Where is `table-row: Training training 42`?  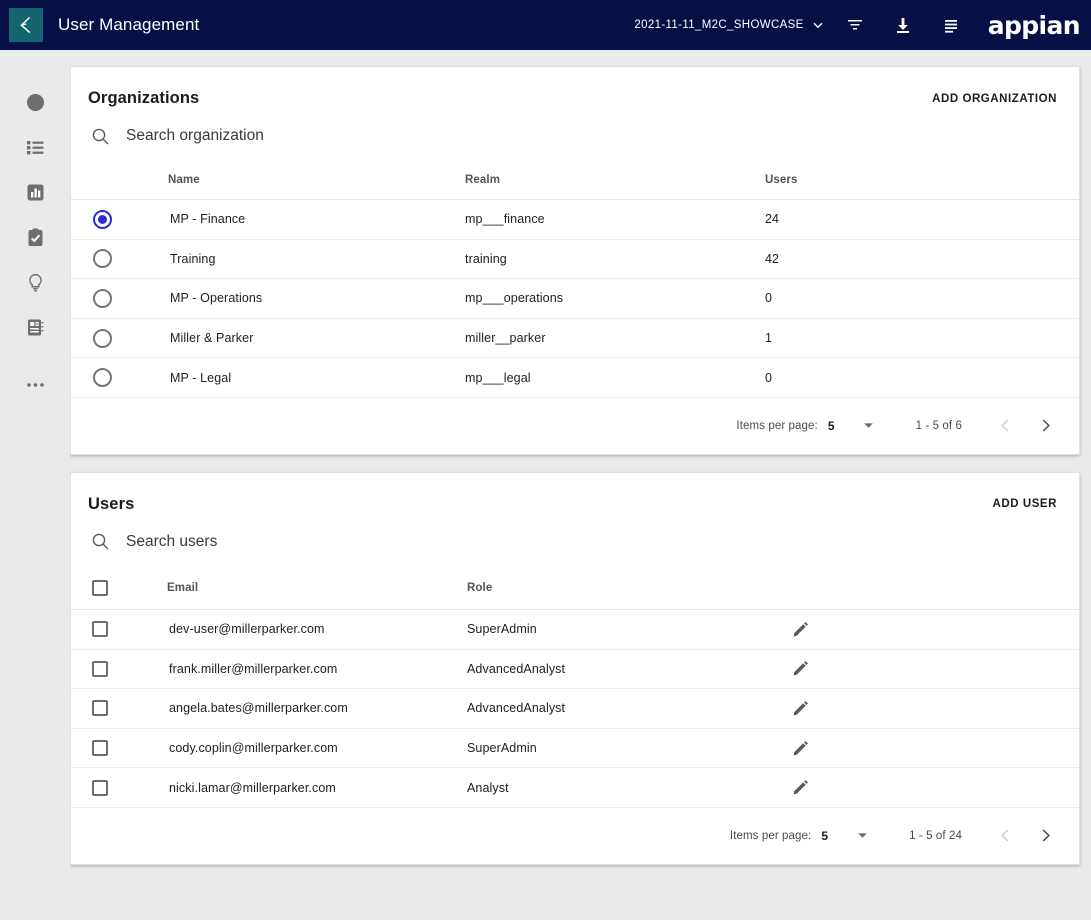 table-row: Training training 42 is located at coordinates (575, 259).